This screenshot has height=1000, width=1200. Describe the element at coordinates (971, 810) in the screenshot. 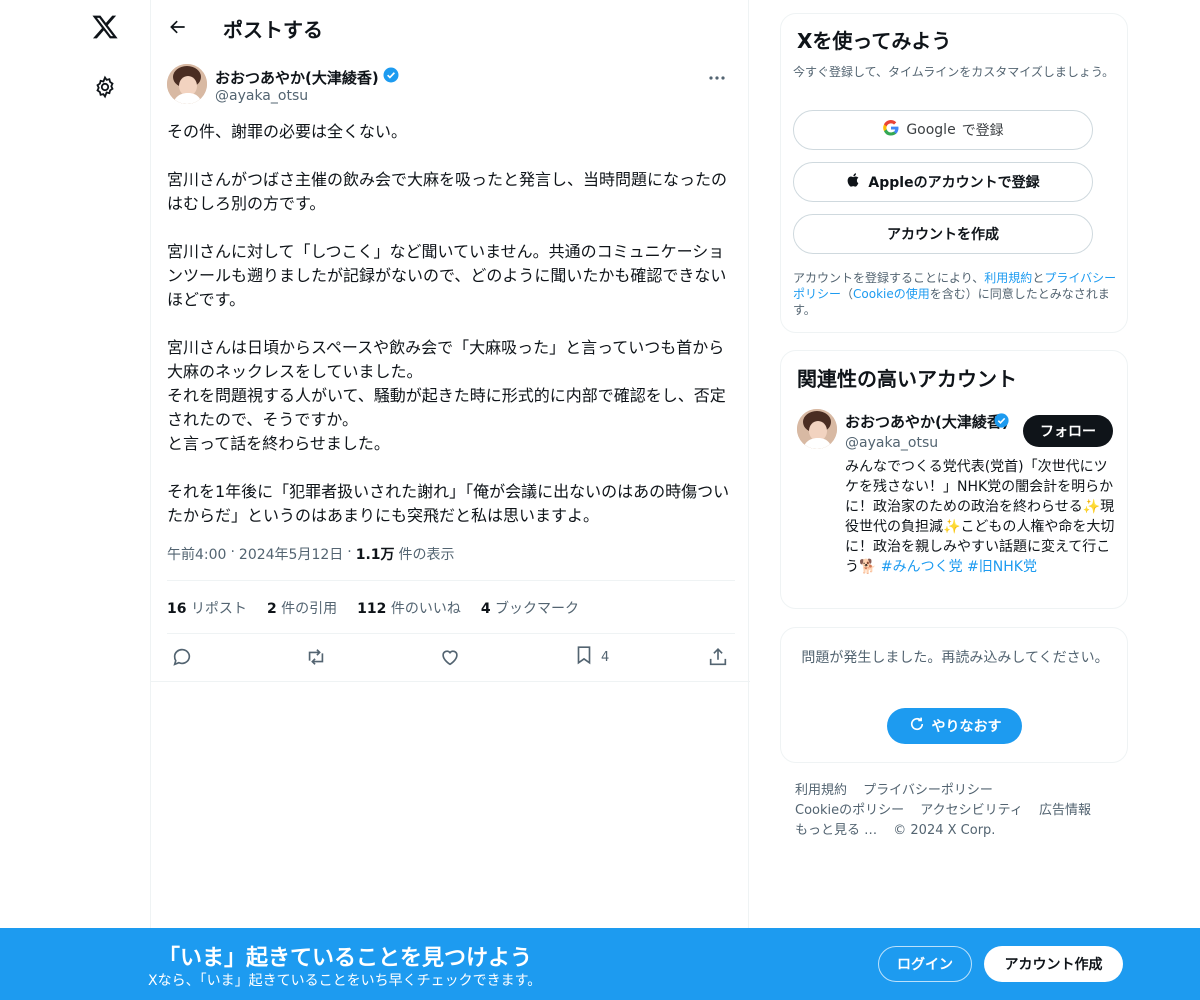

I see `footer-accessibility-link: アクセシビリティ` at that location.